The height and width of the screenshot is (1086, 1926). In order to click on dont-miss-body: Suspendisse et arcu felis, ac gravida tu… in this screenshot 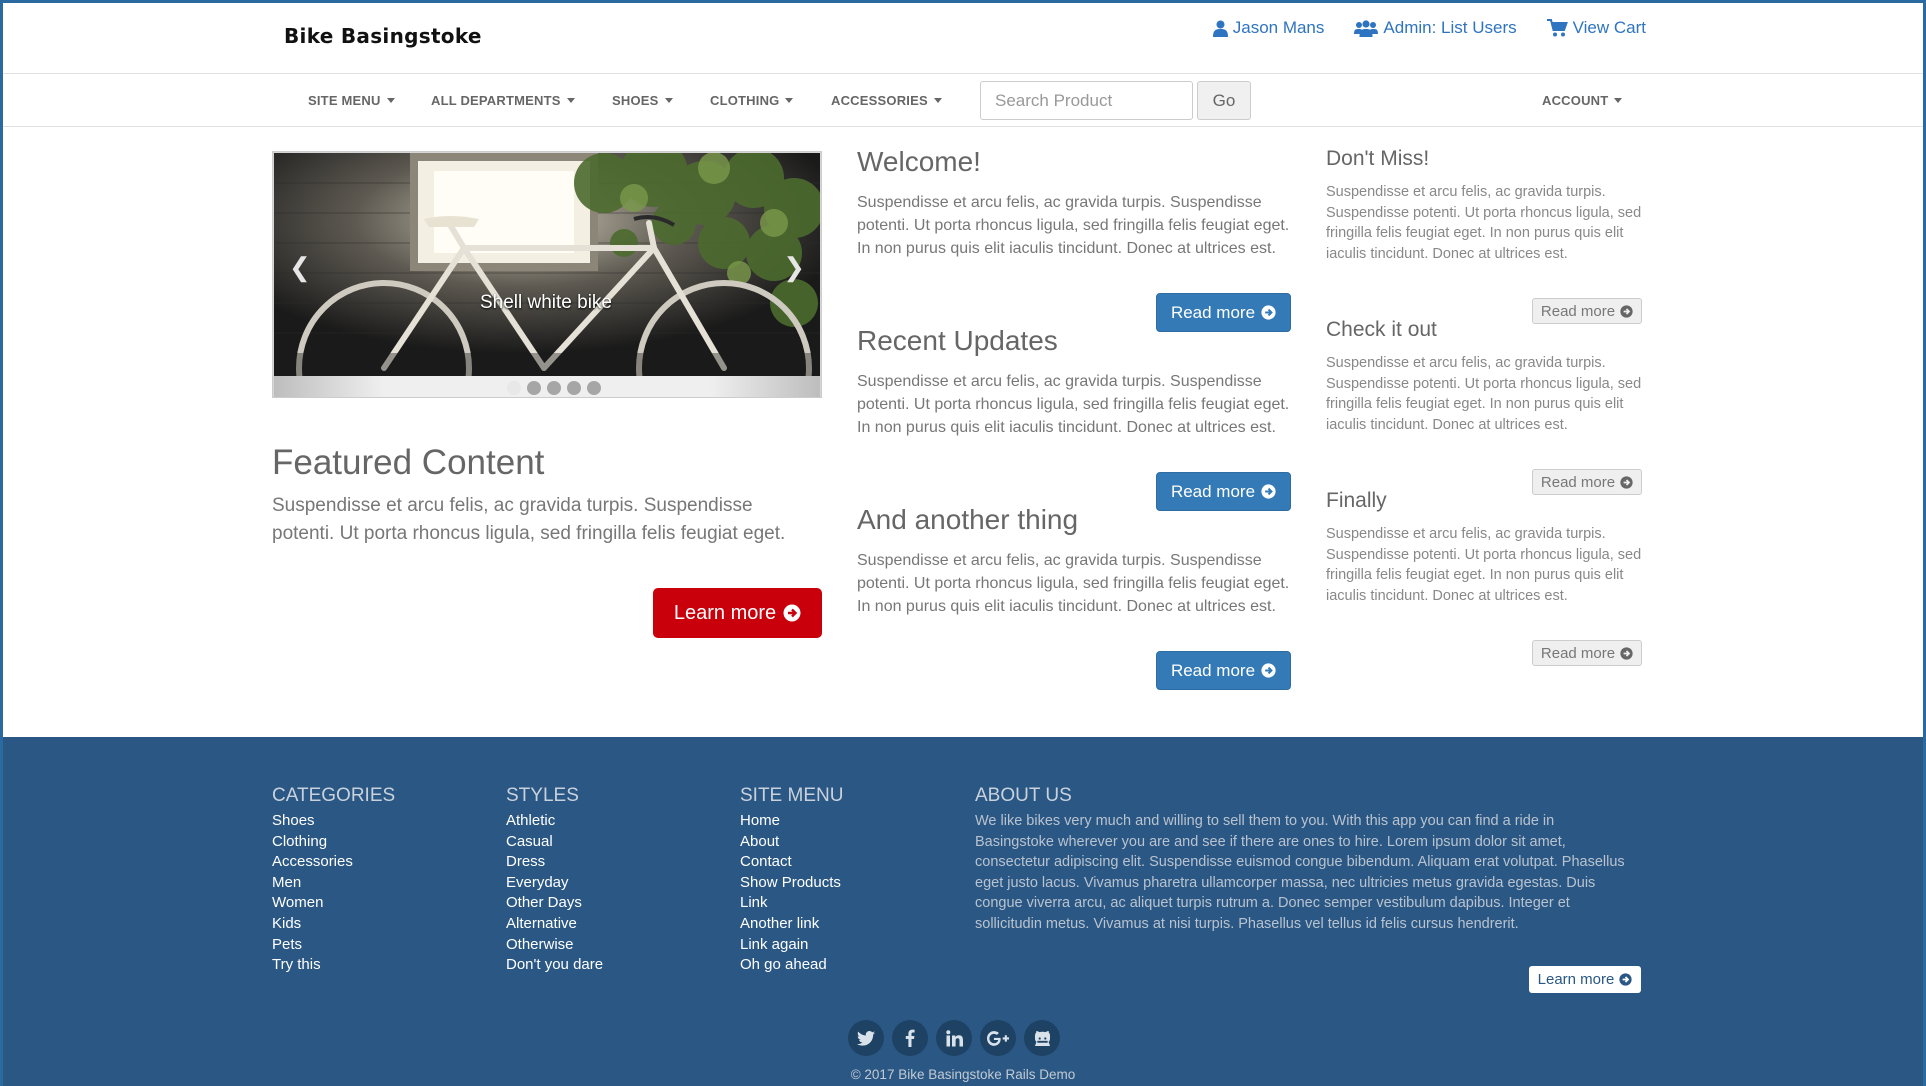, I will do `click(1484, 223)`.